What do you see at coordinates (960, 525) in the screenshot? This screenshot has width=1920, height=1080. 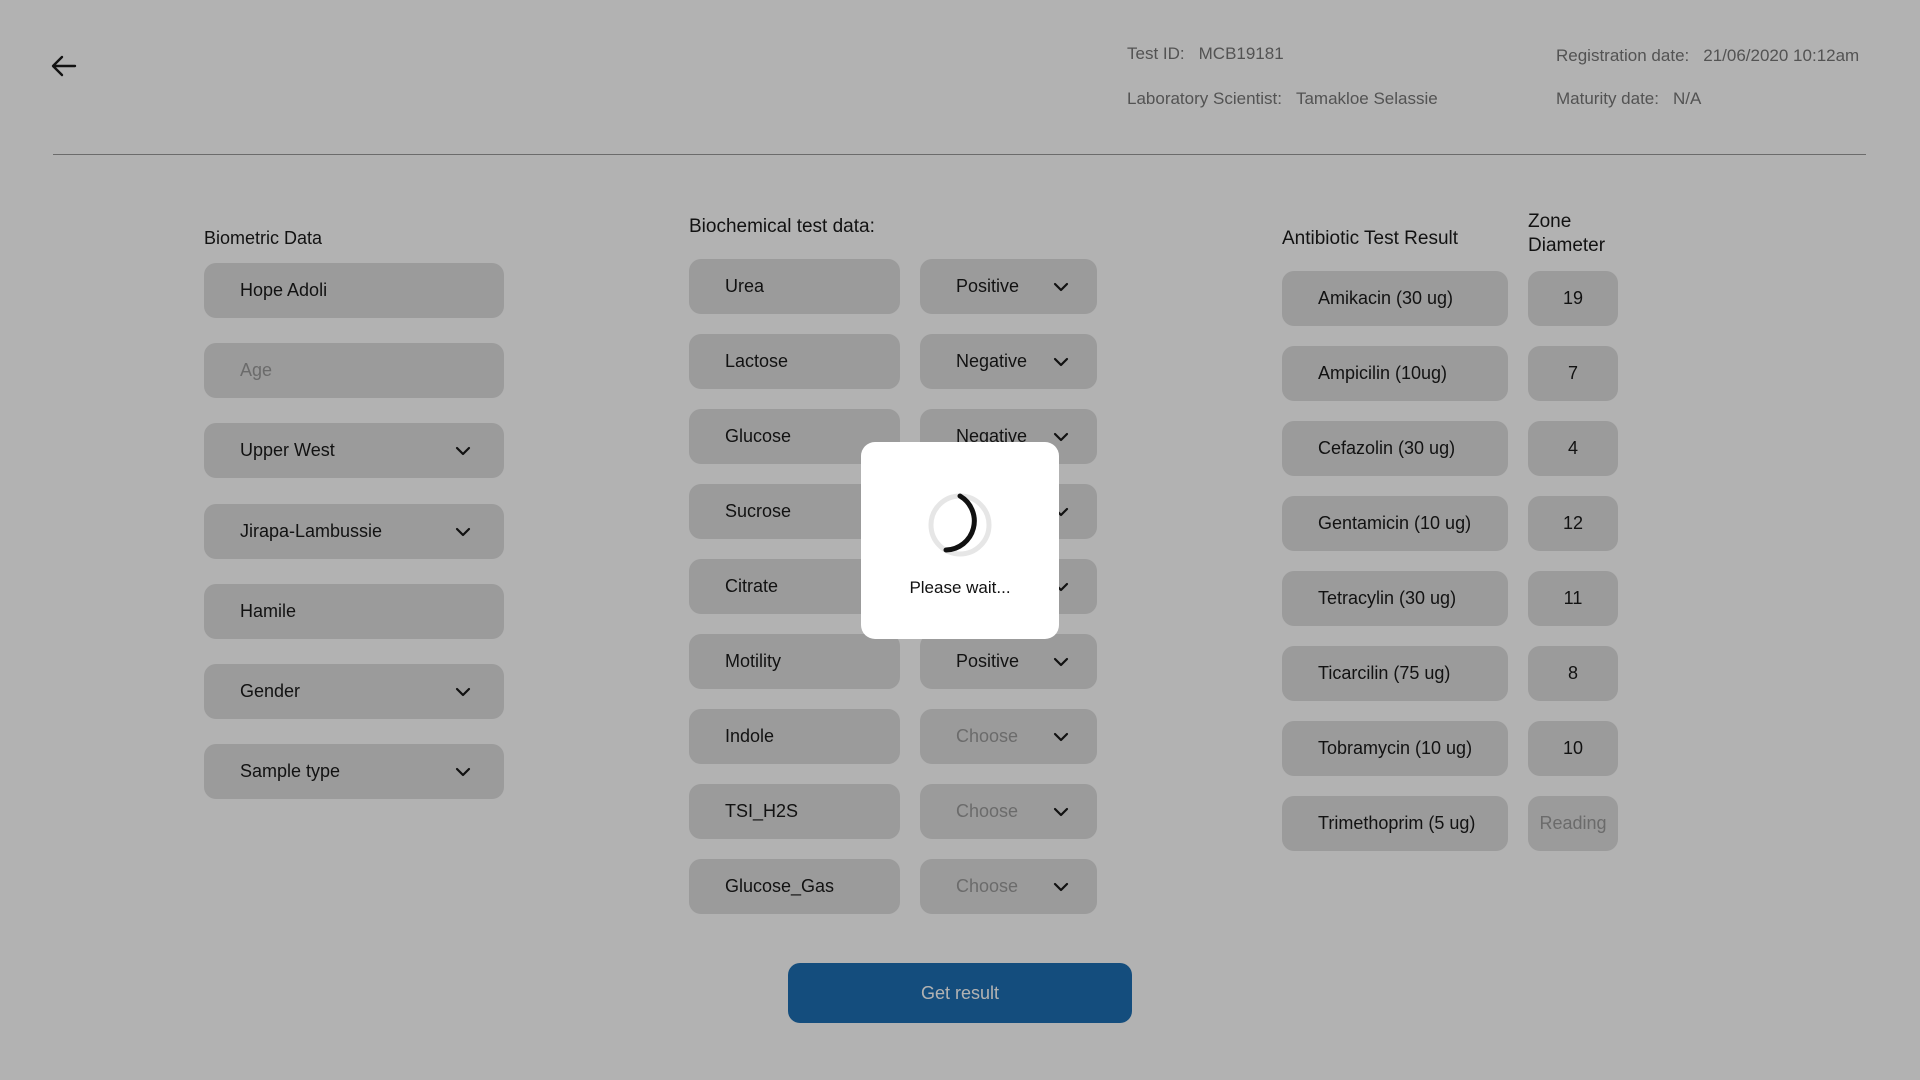 I see `spinner-icon` at bounding box center [960, 525].